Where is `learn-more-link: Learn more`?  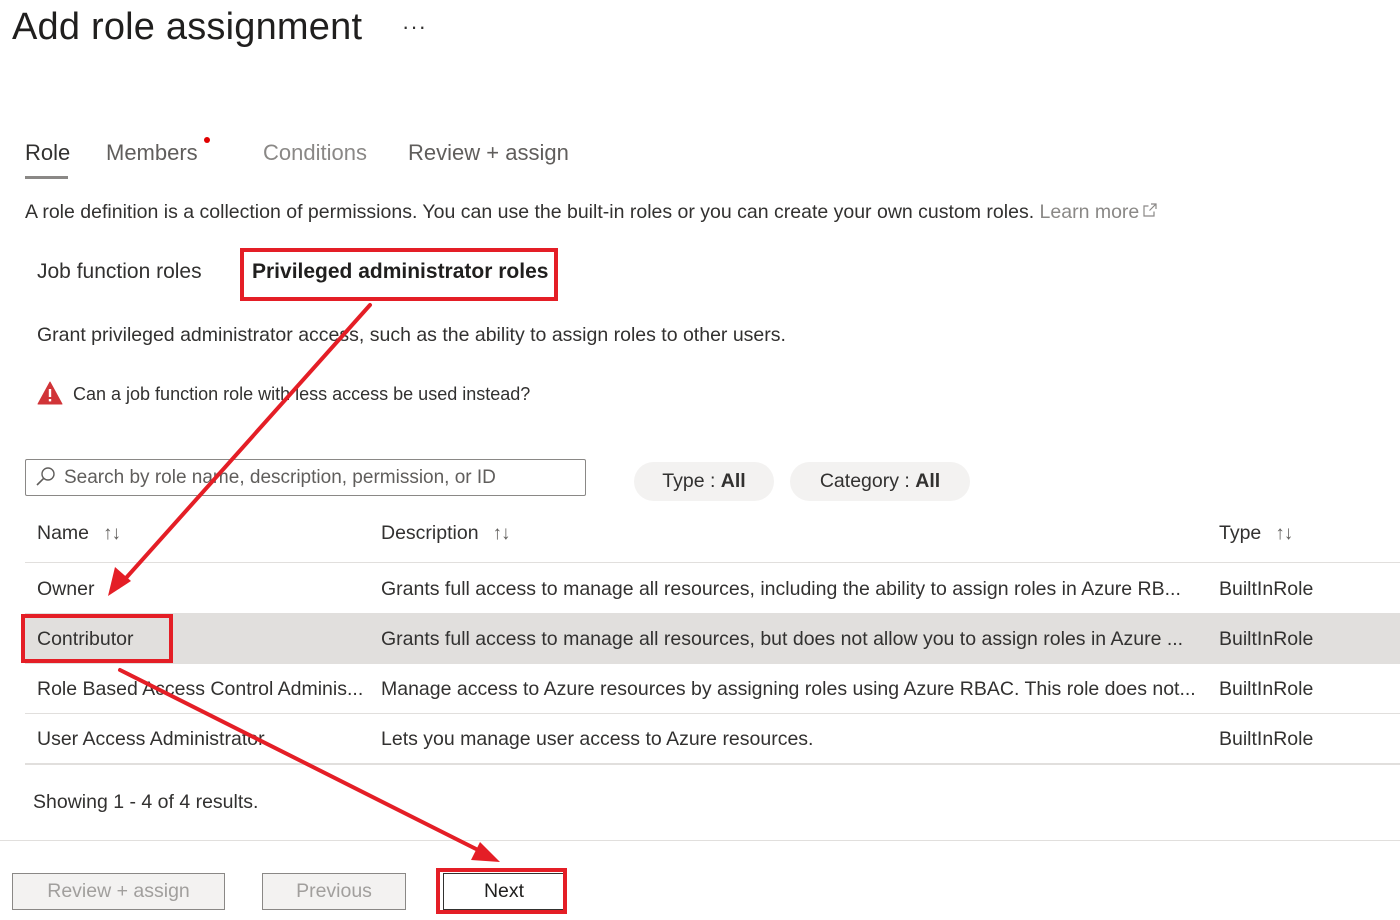
learn-more-link: Learn more is located at coordinates (1099, 212).